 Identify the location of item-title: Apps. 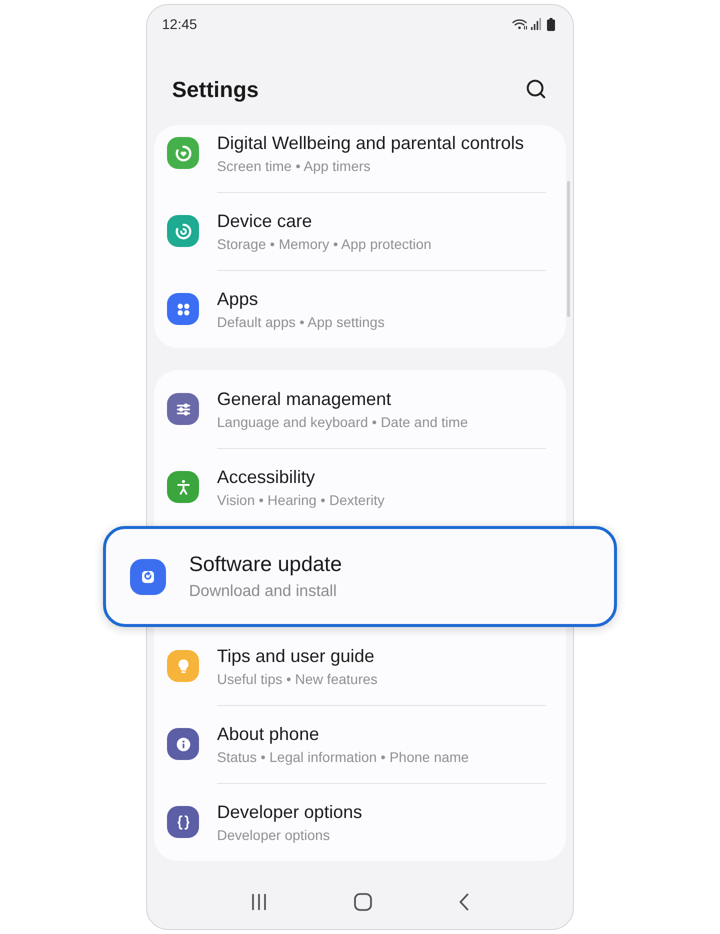
(381, 299).